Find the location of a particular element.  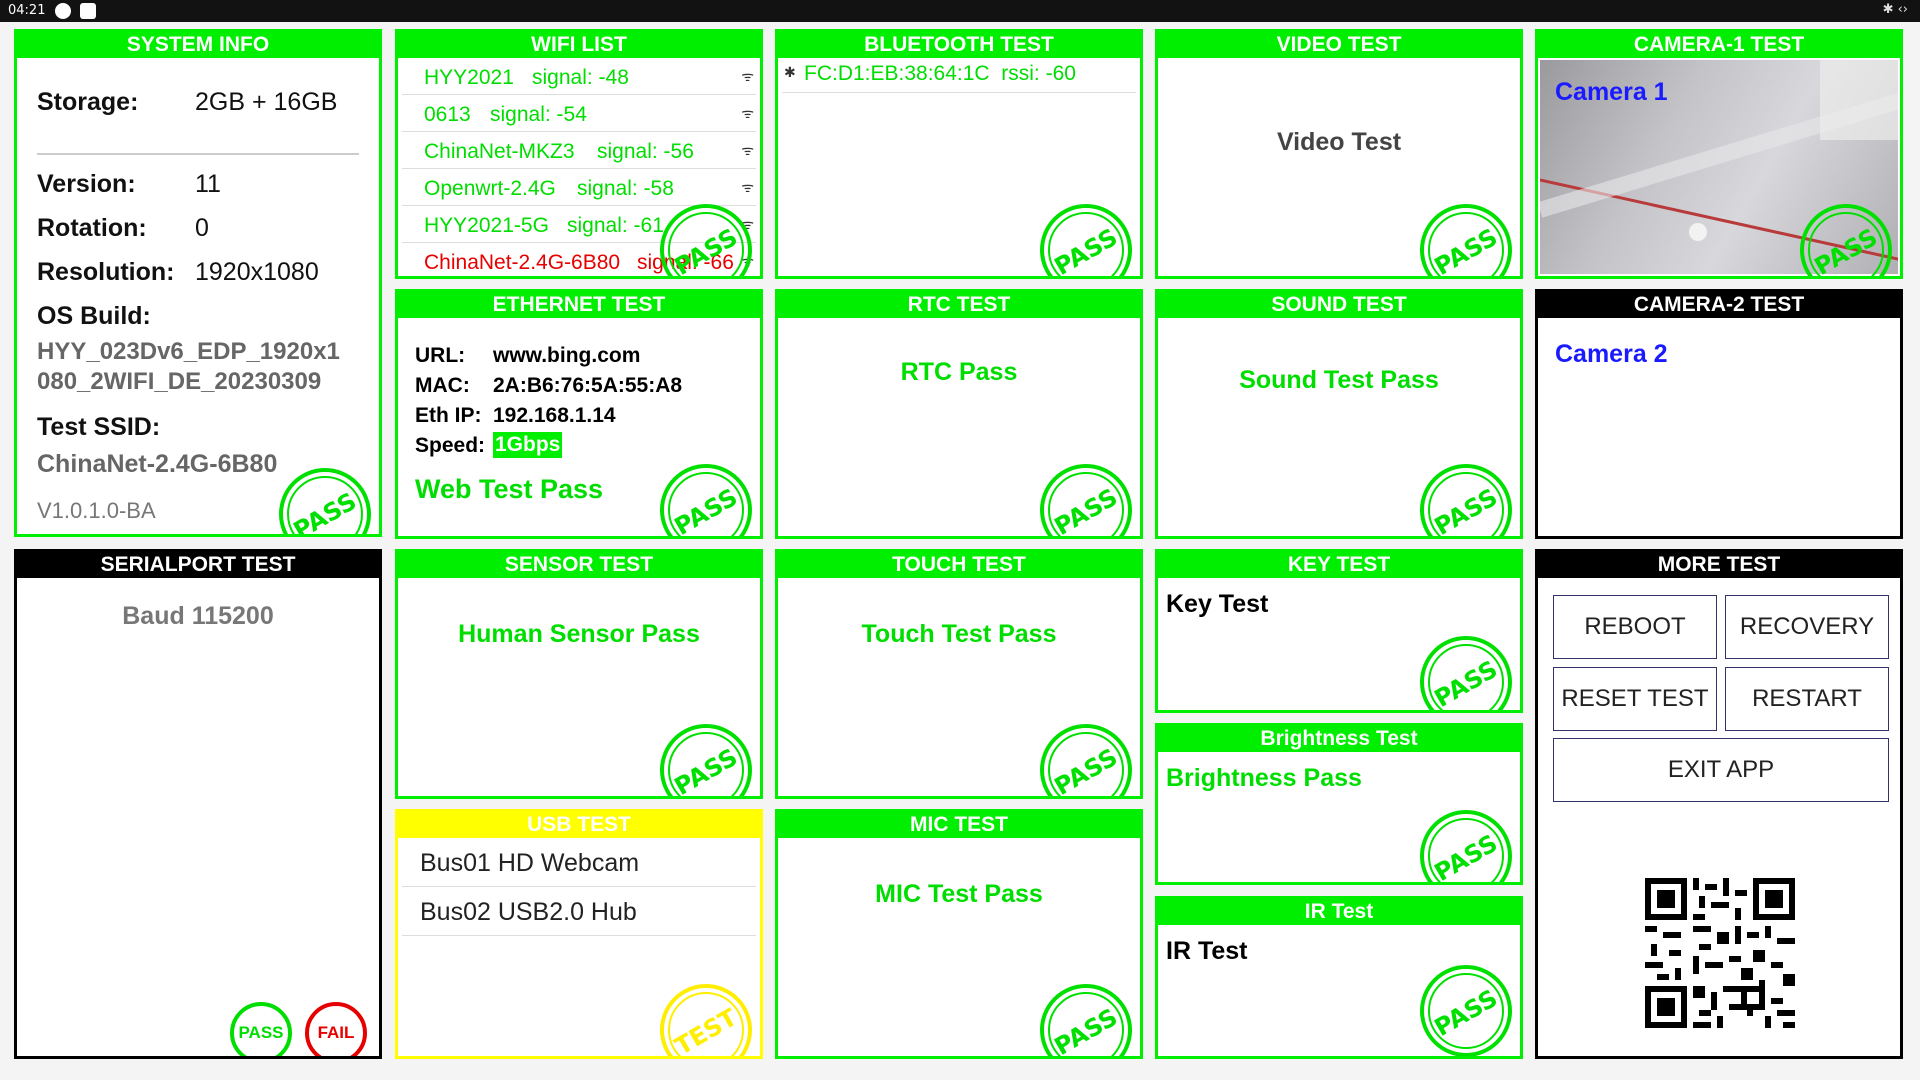

rotation-label: Rotation: is located at coordinates (92, 228).